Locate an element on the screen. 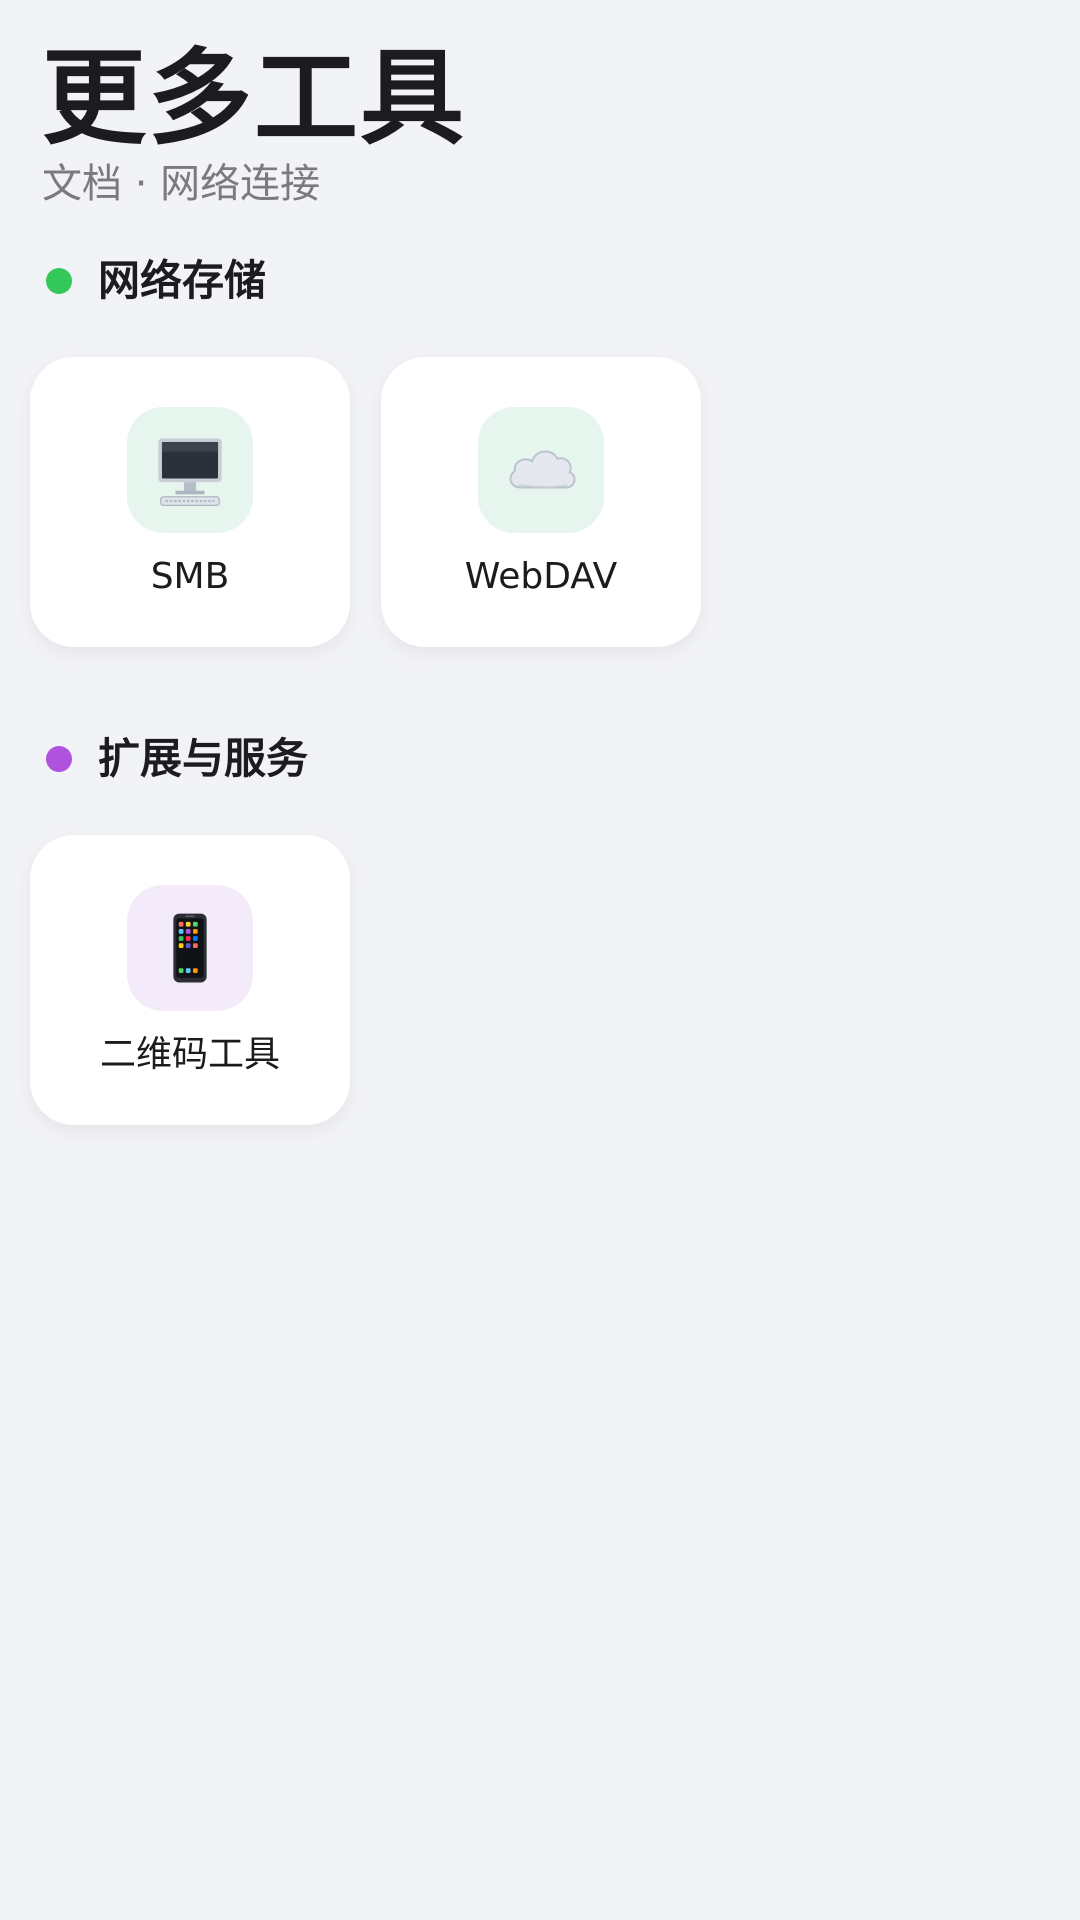 This screenshot has height=1920, width=1080. qr-code-tool-card: 二维码工具 is located at coordinates (190, 980).